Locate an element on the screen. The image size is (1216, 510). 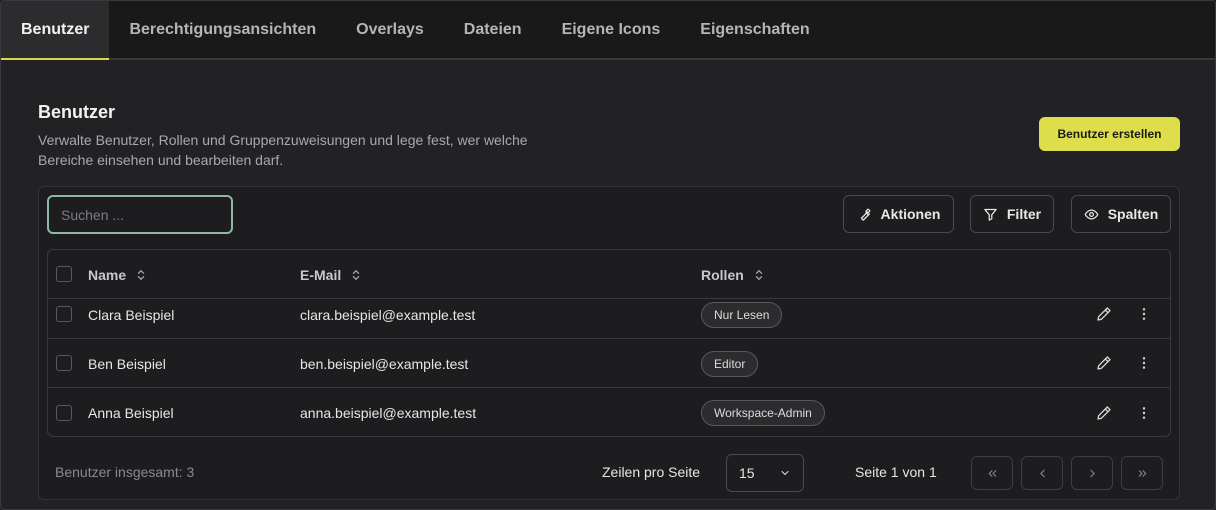
tab-overlays: Overlays is located at coordinates (390, 29).